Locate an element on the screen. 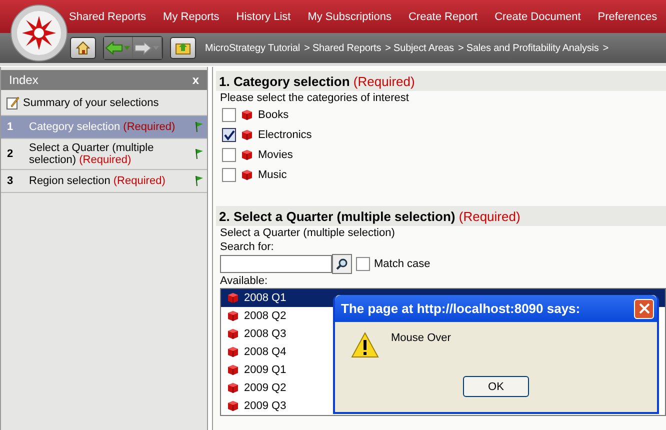 The height and width of the screenshot is (430, 666). item-label: 2008 Q1 is located at coordinates (265, 298).